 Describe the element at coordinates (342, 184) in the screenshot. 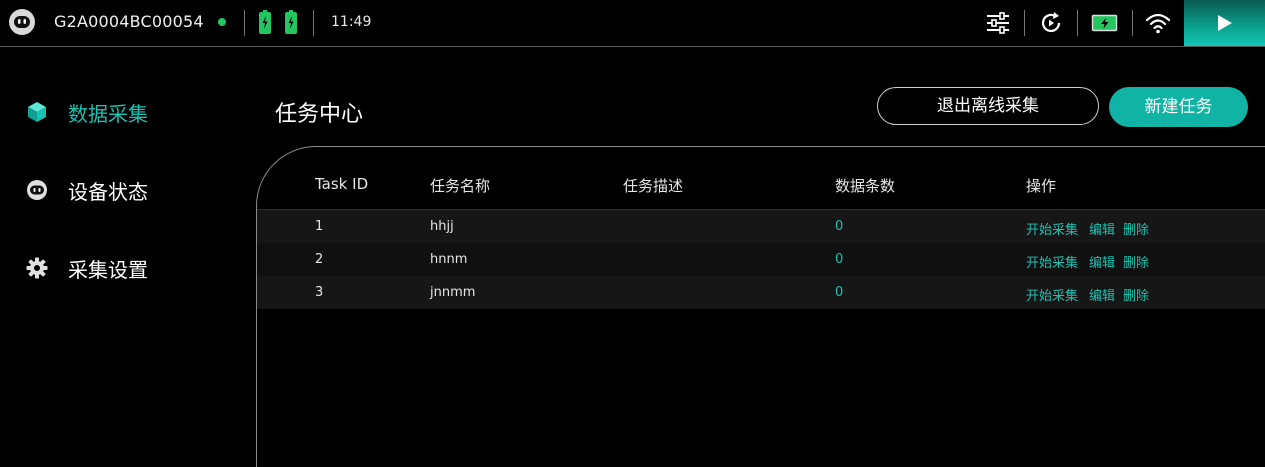

I see `column-header-task-id: Task ID` at that location.